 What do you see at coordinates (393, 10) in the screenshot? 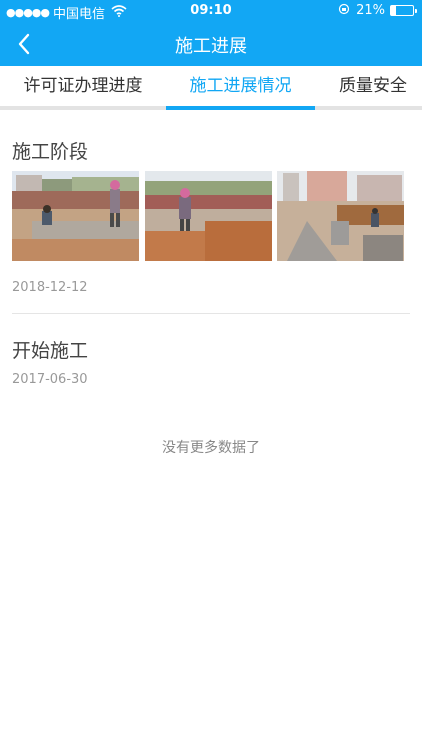
I see `battery-level` at bounding box center [393, 10].